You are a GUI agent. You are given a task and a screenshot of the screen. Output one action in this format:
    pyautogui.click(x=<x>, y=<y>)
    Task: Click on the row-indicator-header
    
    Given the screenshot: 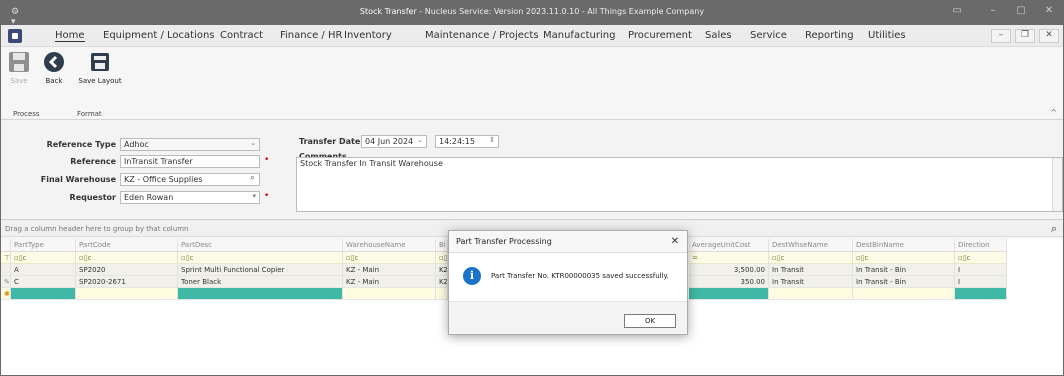 What is the action you would take?
    pyautogui.click(x=6, y=245)
    